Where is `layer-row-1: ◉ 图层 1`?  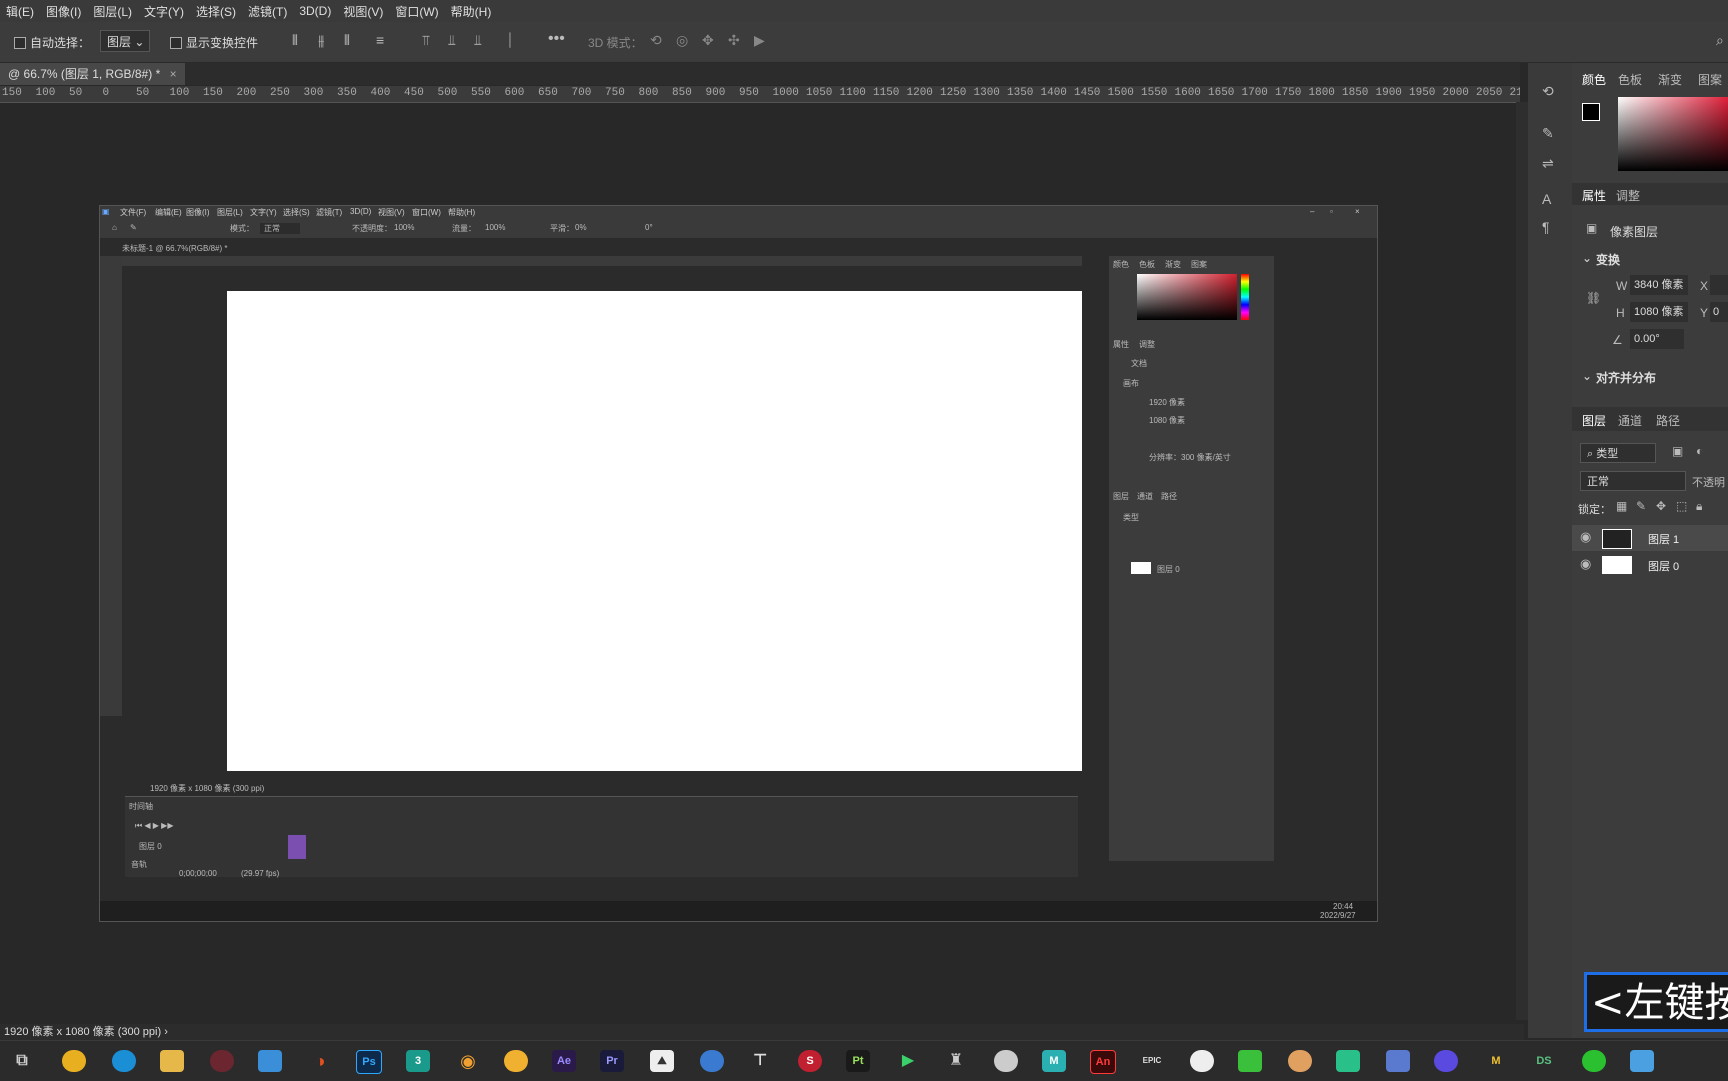 layer-row-1: ◉ 图层 1 is located at coordinates (1650, 538).